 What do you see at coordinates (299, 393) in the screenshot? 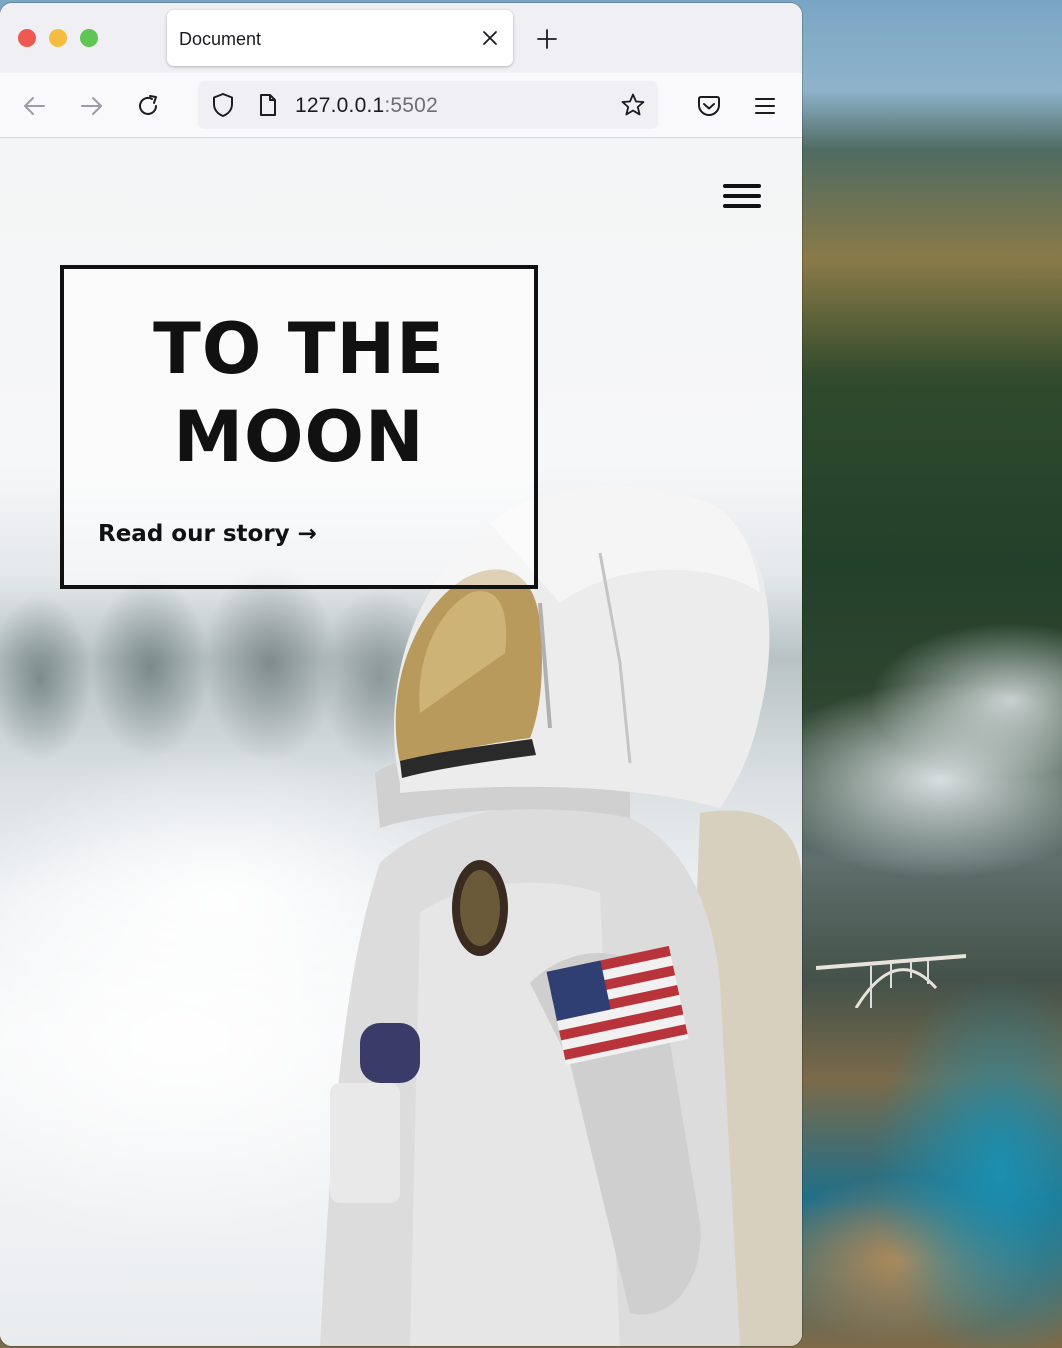
I see `hero-title: TO THE MOON` at bounding box center [299, 393].